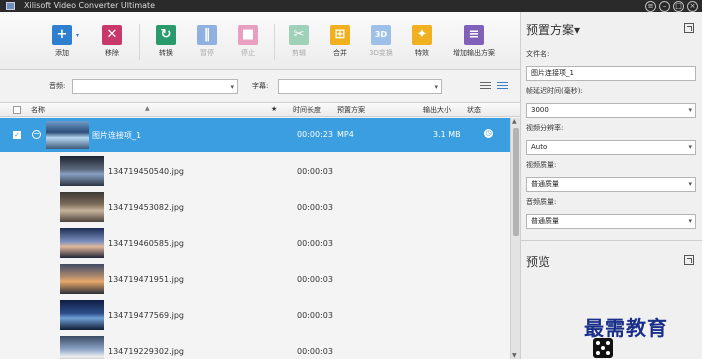  What do you see at coordinates (447, 134) in the screenshot?
I see `task-size: 3.1 MB` at bounding box center [447, 134].